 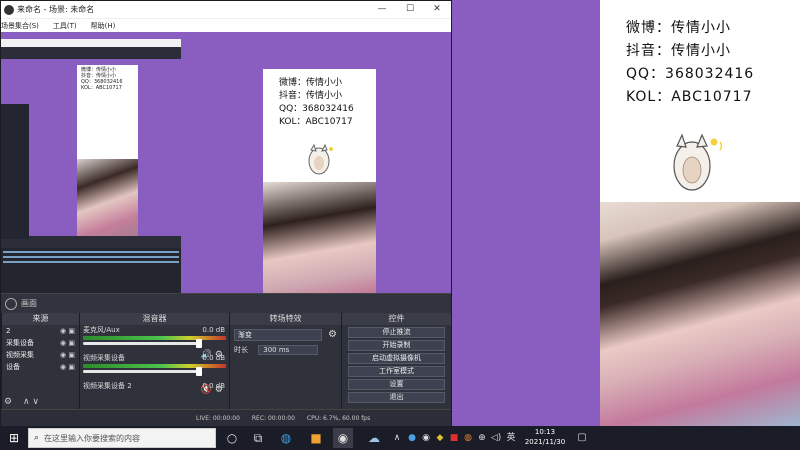 I want to click on source-item: 设备 ◉ ▣, so click(x=40, y=367).